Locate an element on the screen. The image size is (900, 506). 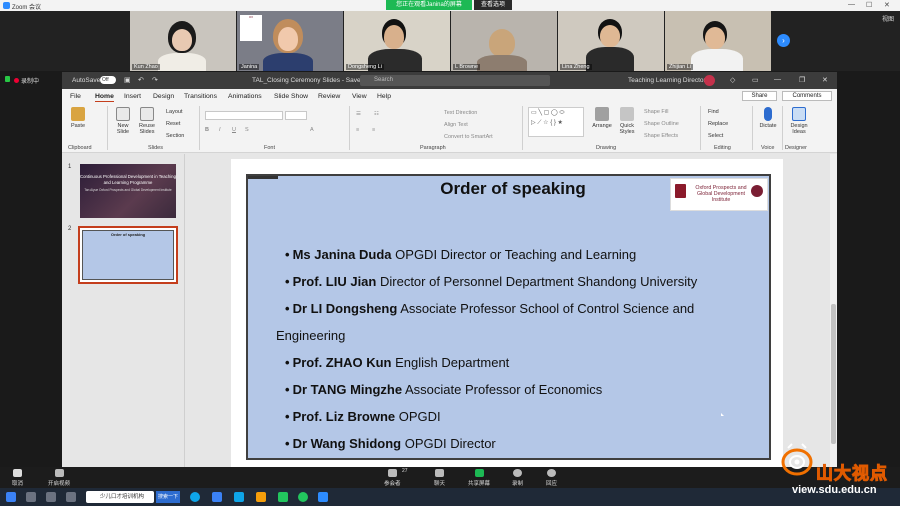
shape-outline-button: Shape Outline is located at coordinates (661, 124).